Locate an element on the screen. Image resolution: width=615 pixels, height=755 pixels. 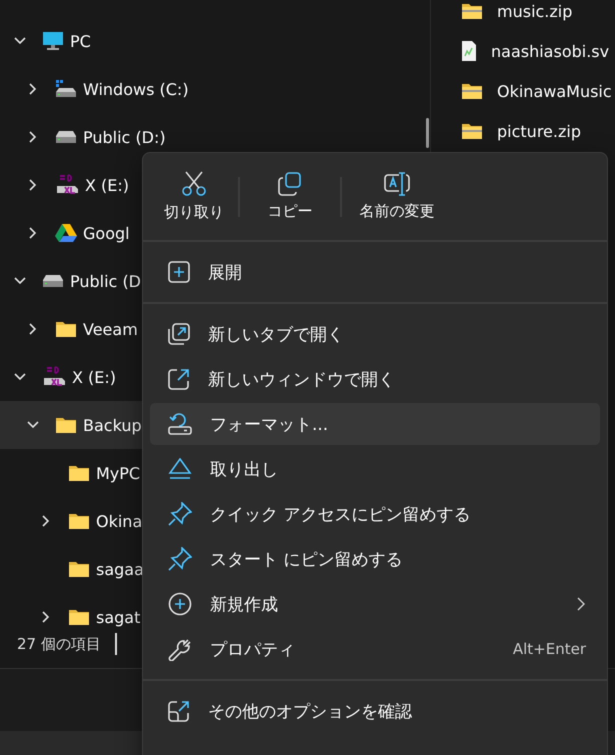
tree-item-label: sagat is located at coordinates (118, 617).